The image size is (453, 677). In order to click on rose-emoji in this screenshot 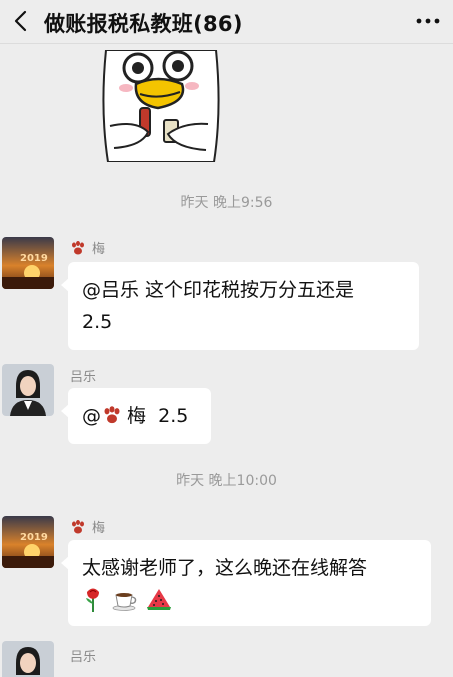, I will do `click(92, 600)`.